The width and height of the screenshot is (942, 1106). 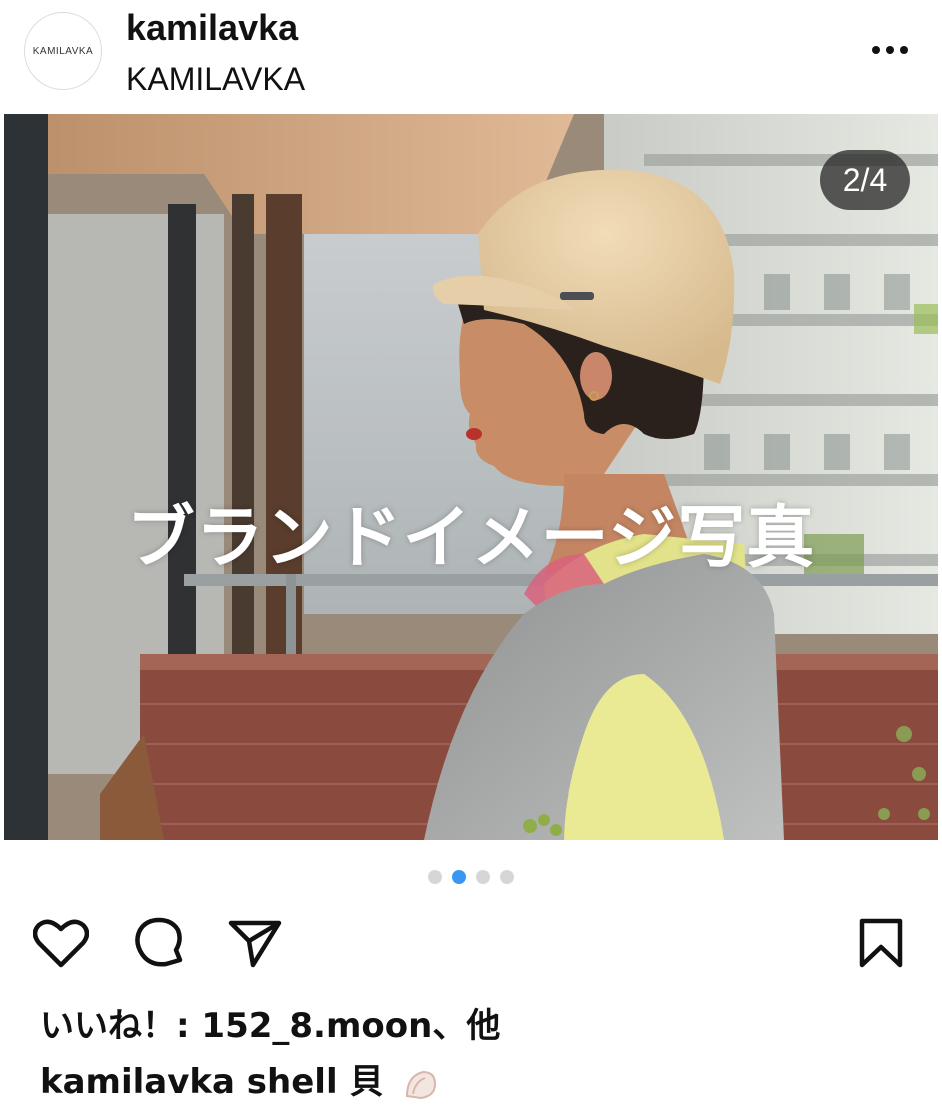 What do you see at coordinates (212, 28) in the screenshot?
I see `username: kamilavka` at bounding box center [212, 28].